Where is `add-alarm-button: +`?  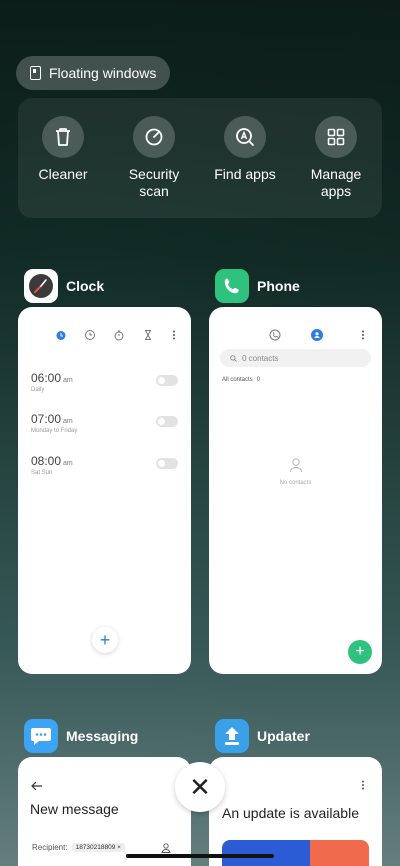 add-alarm-button: + is located at coordinates (105, 640).